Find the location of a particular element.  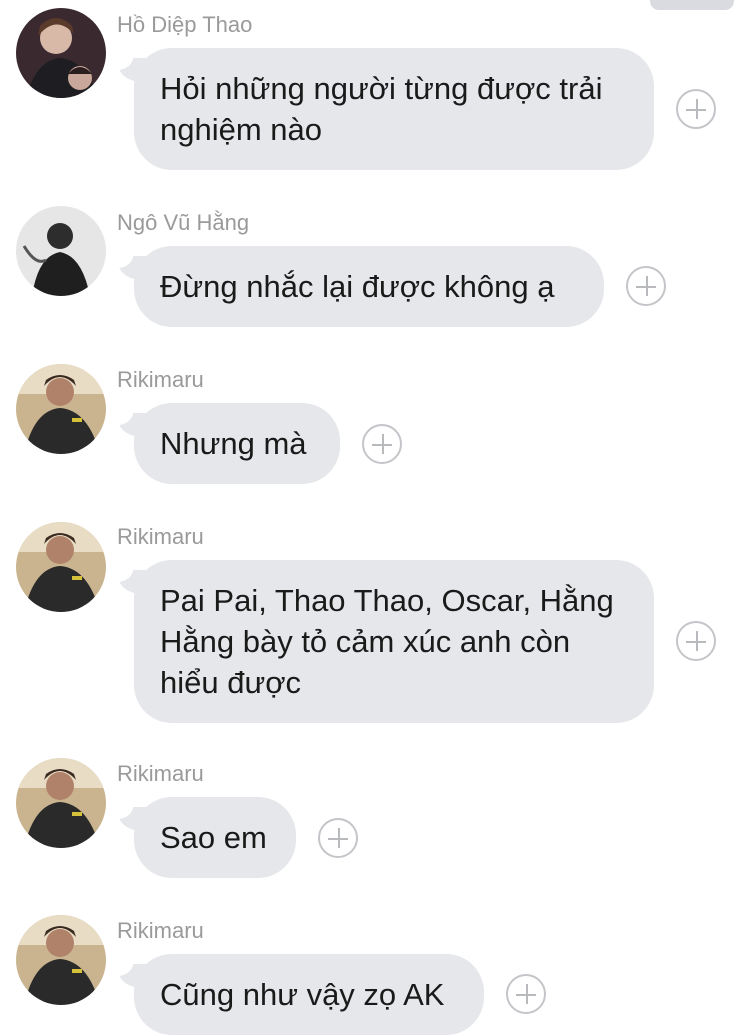

message-text: Sao em is located at coordinates (213, 837).